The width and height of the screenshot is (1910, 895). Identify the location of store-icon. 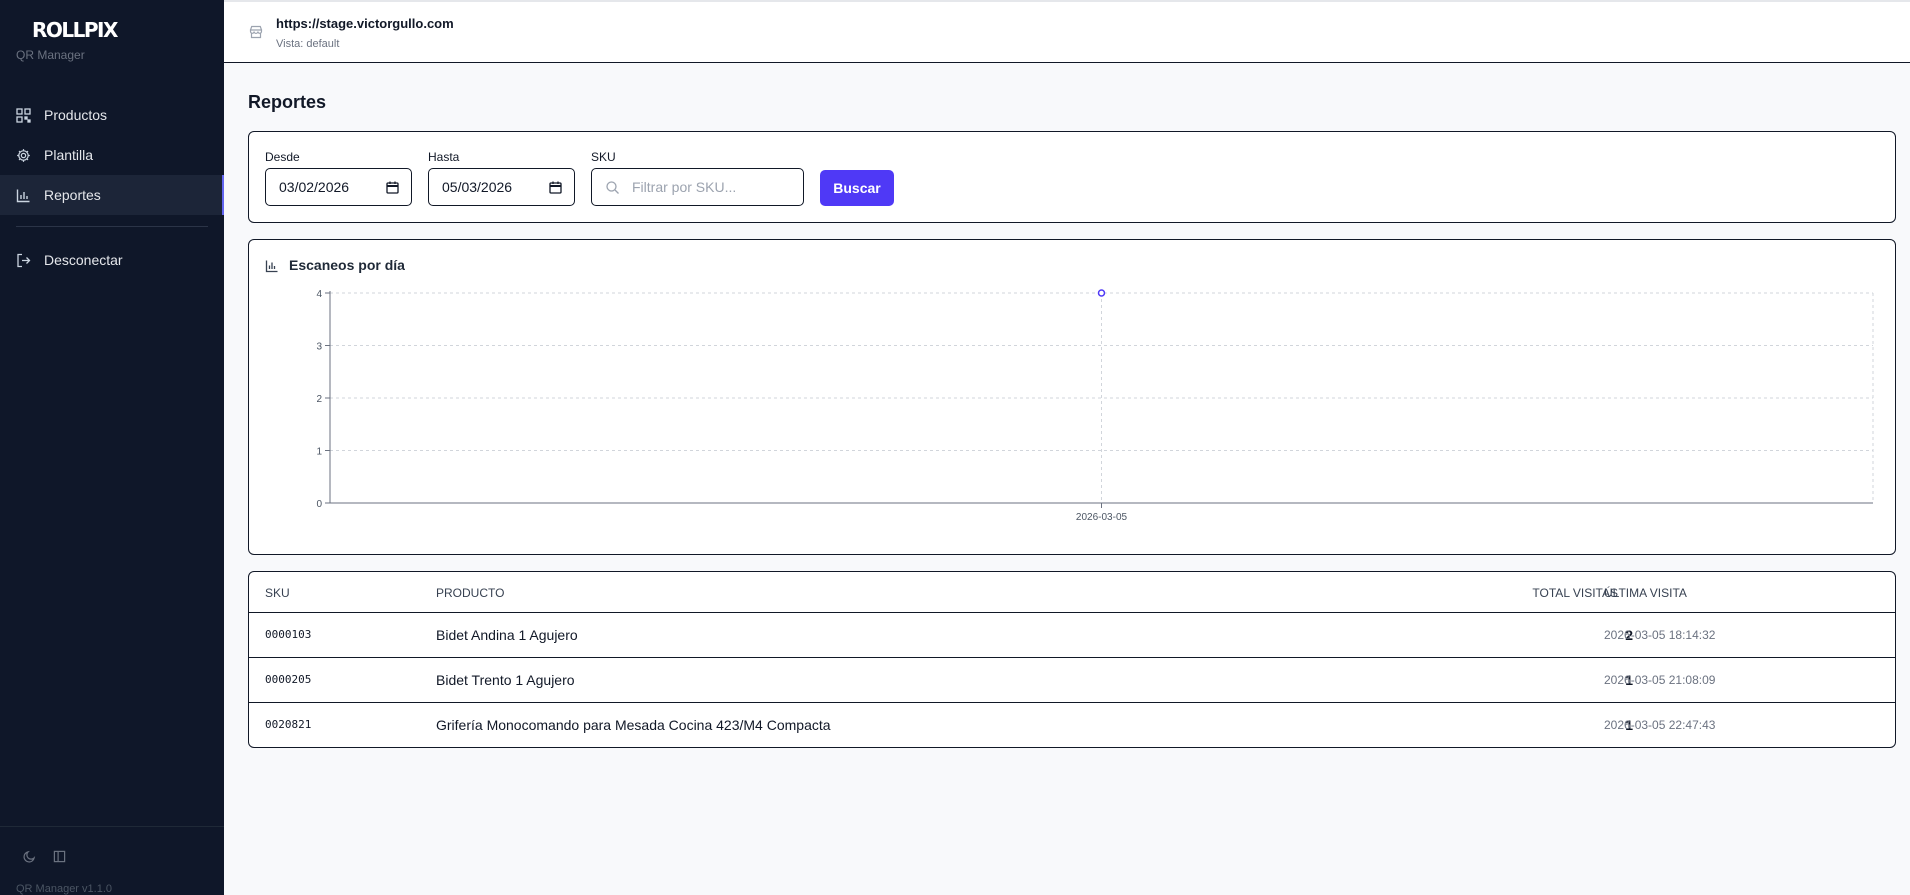
(256, 32).